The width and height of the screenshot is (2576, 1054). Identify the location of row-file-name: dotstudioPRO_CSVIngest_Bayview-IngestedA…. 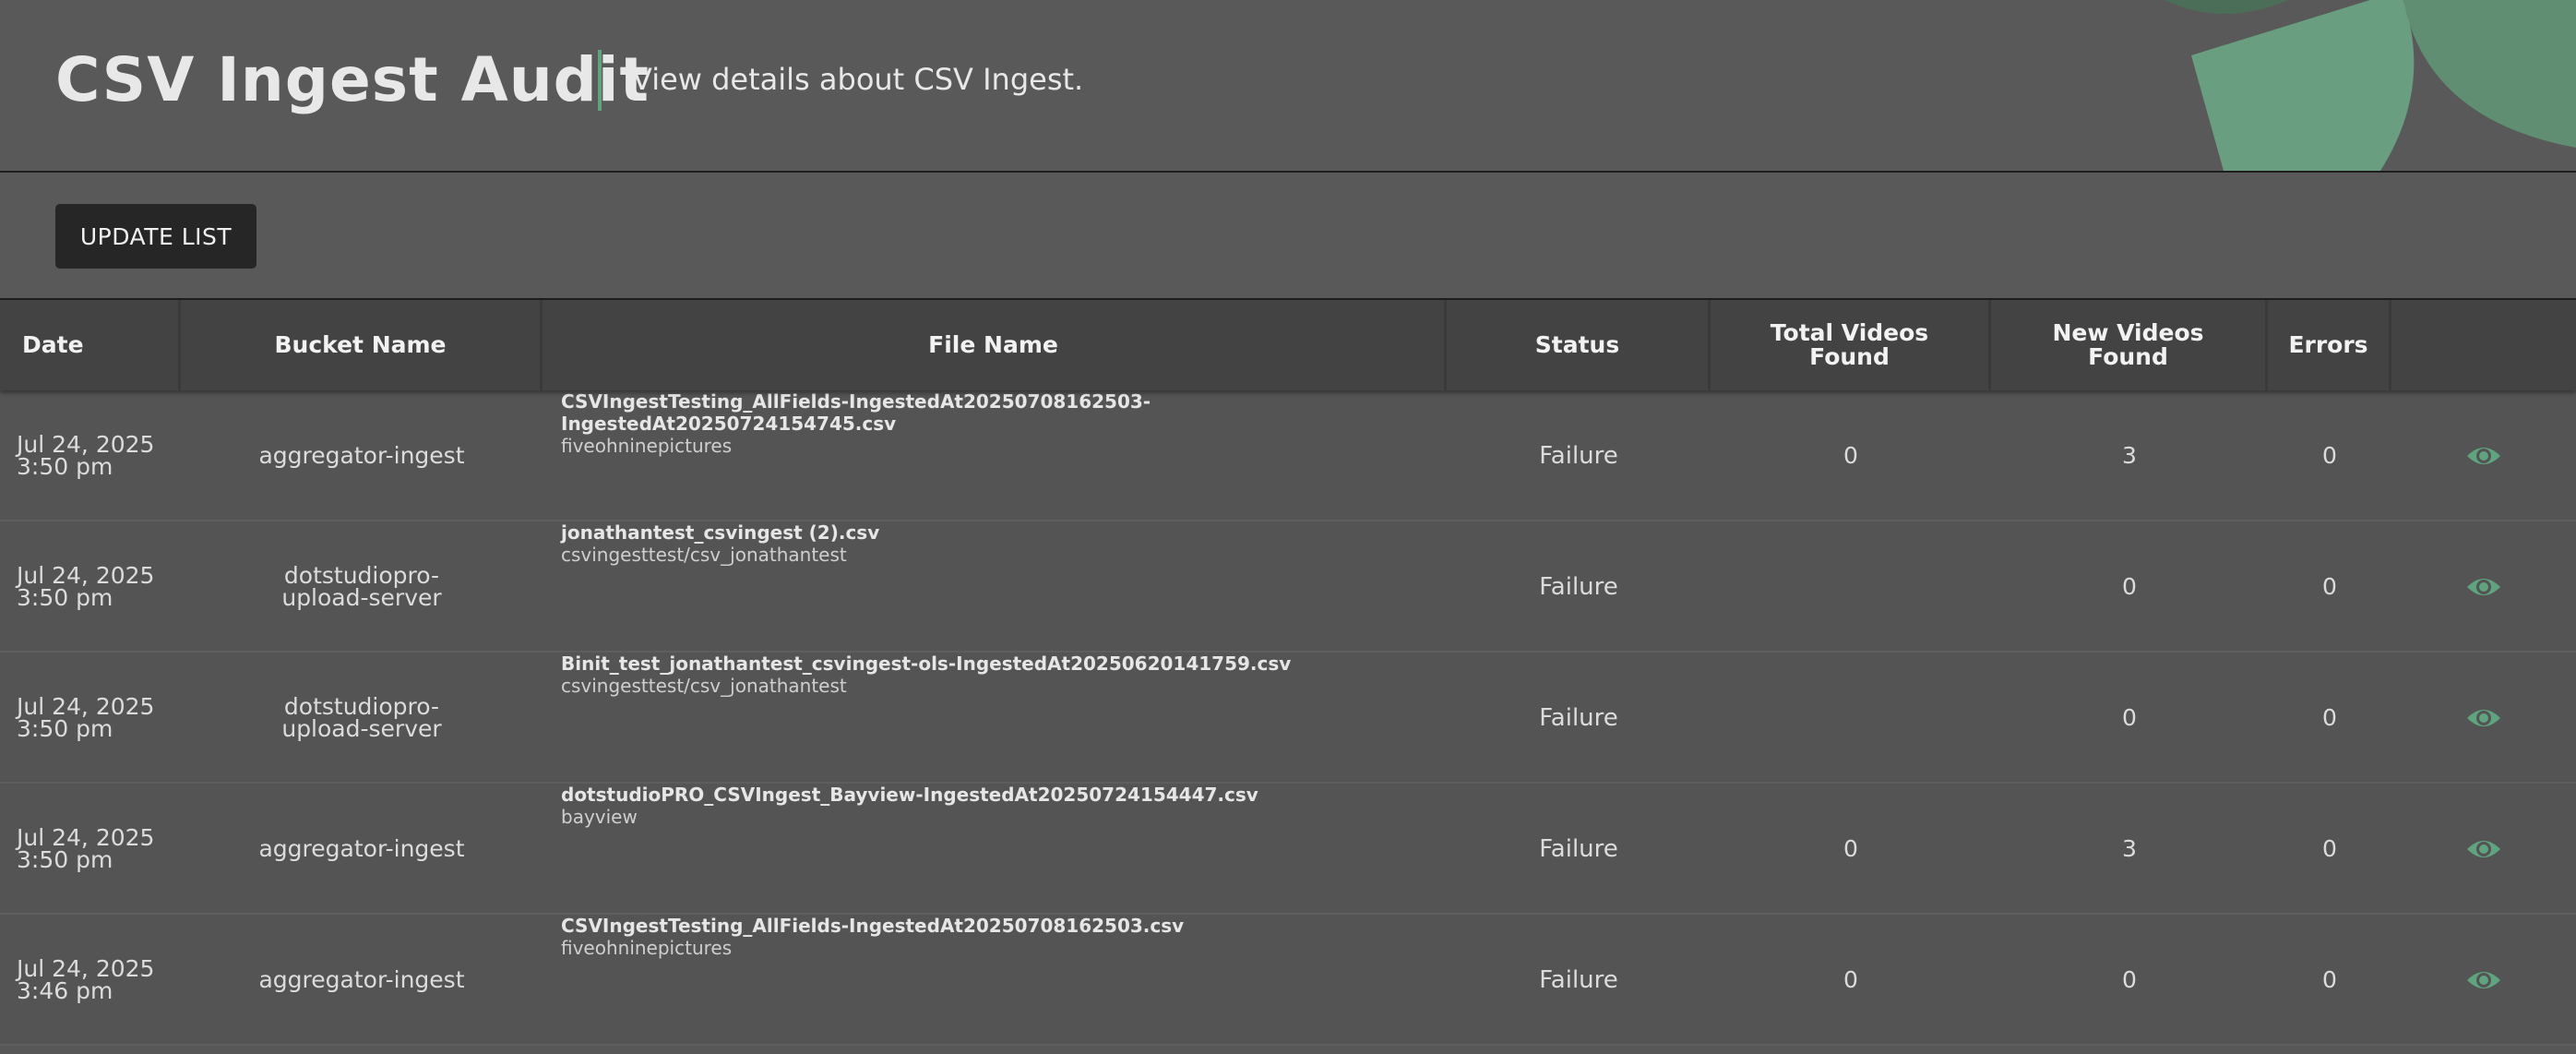
(910, 795).